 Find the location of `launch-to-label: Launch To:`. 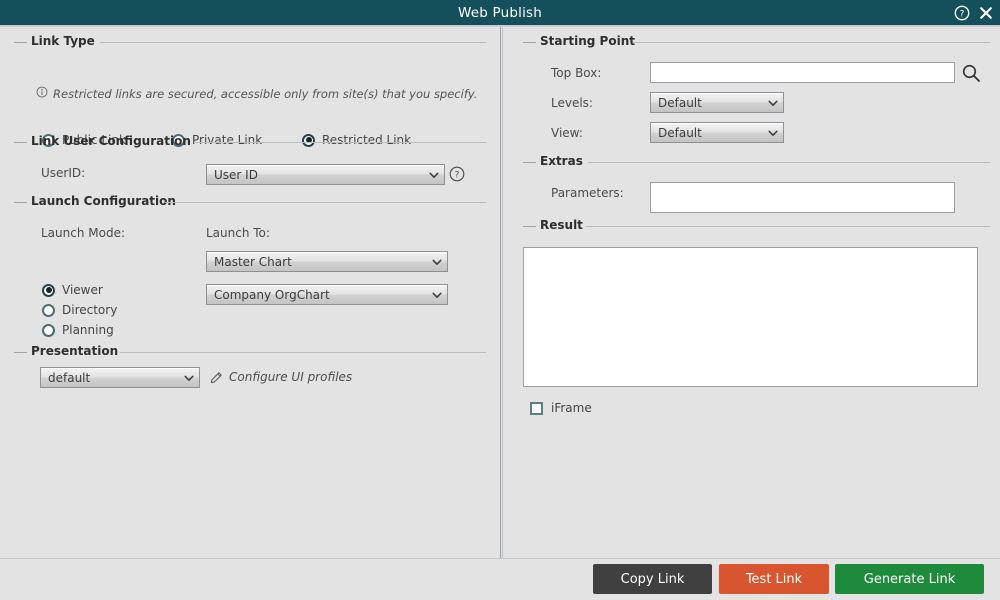

launch-to-label: Launch To: is located at coordinates (238, 233).